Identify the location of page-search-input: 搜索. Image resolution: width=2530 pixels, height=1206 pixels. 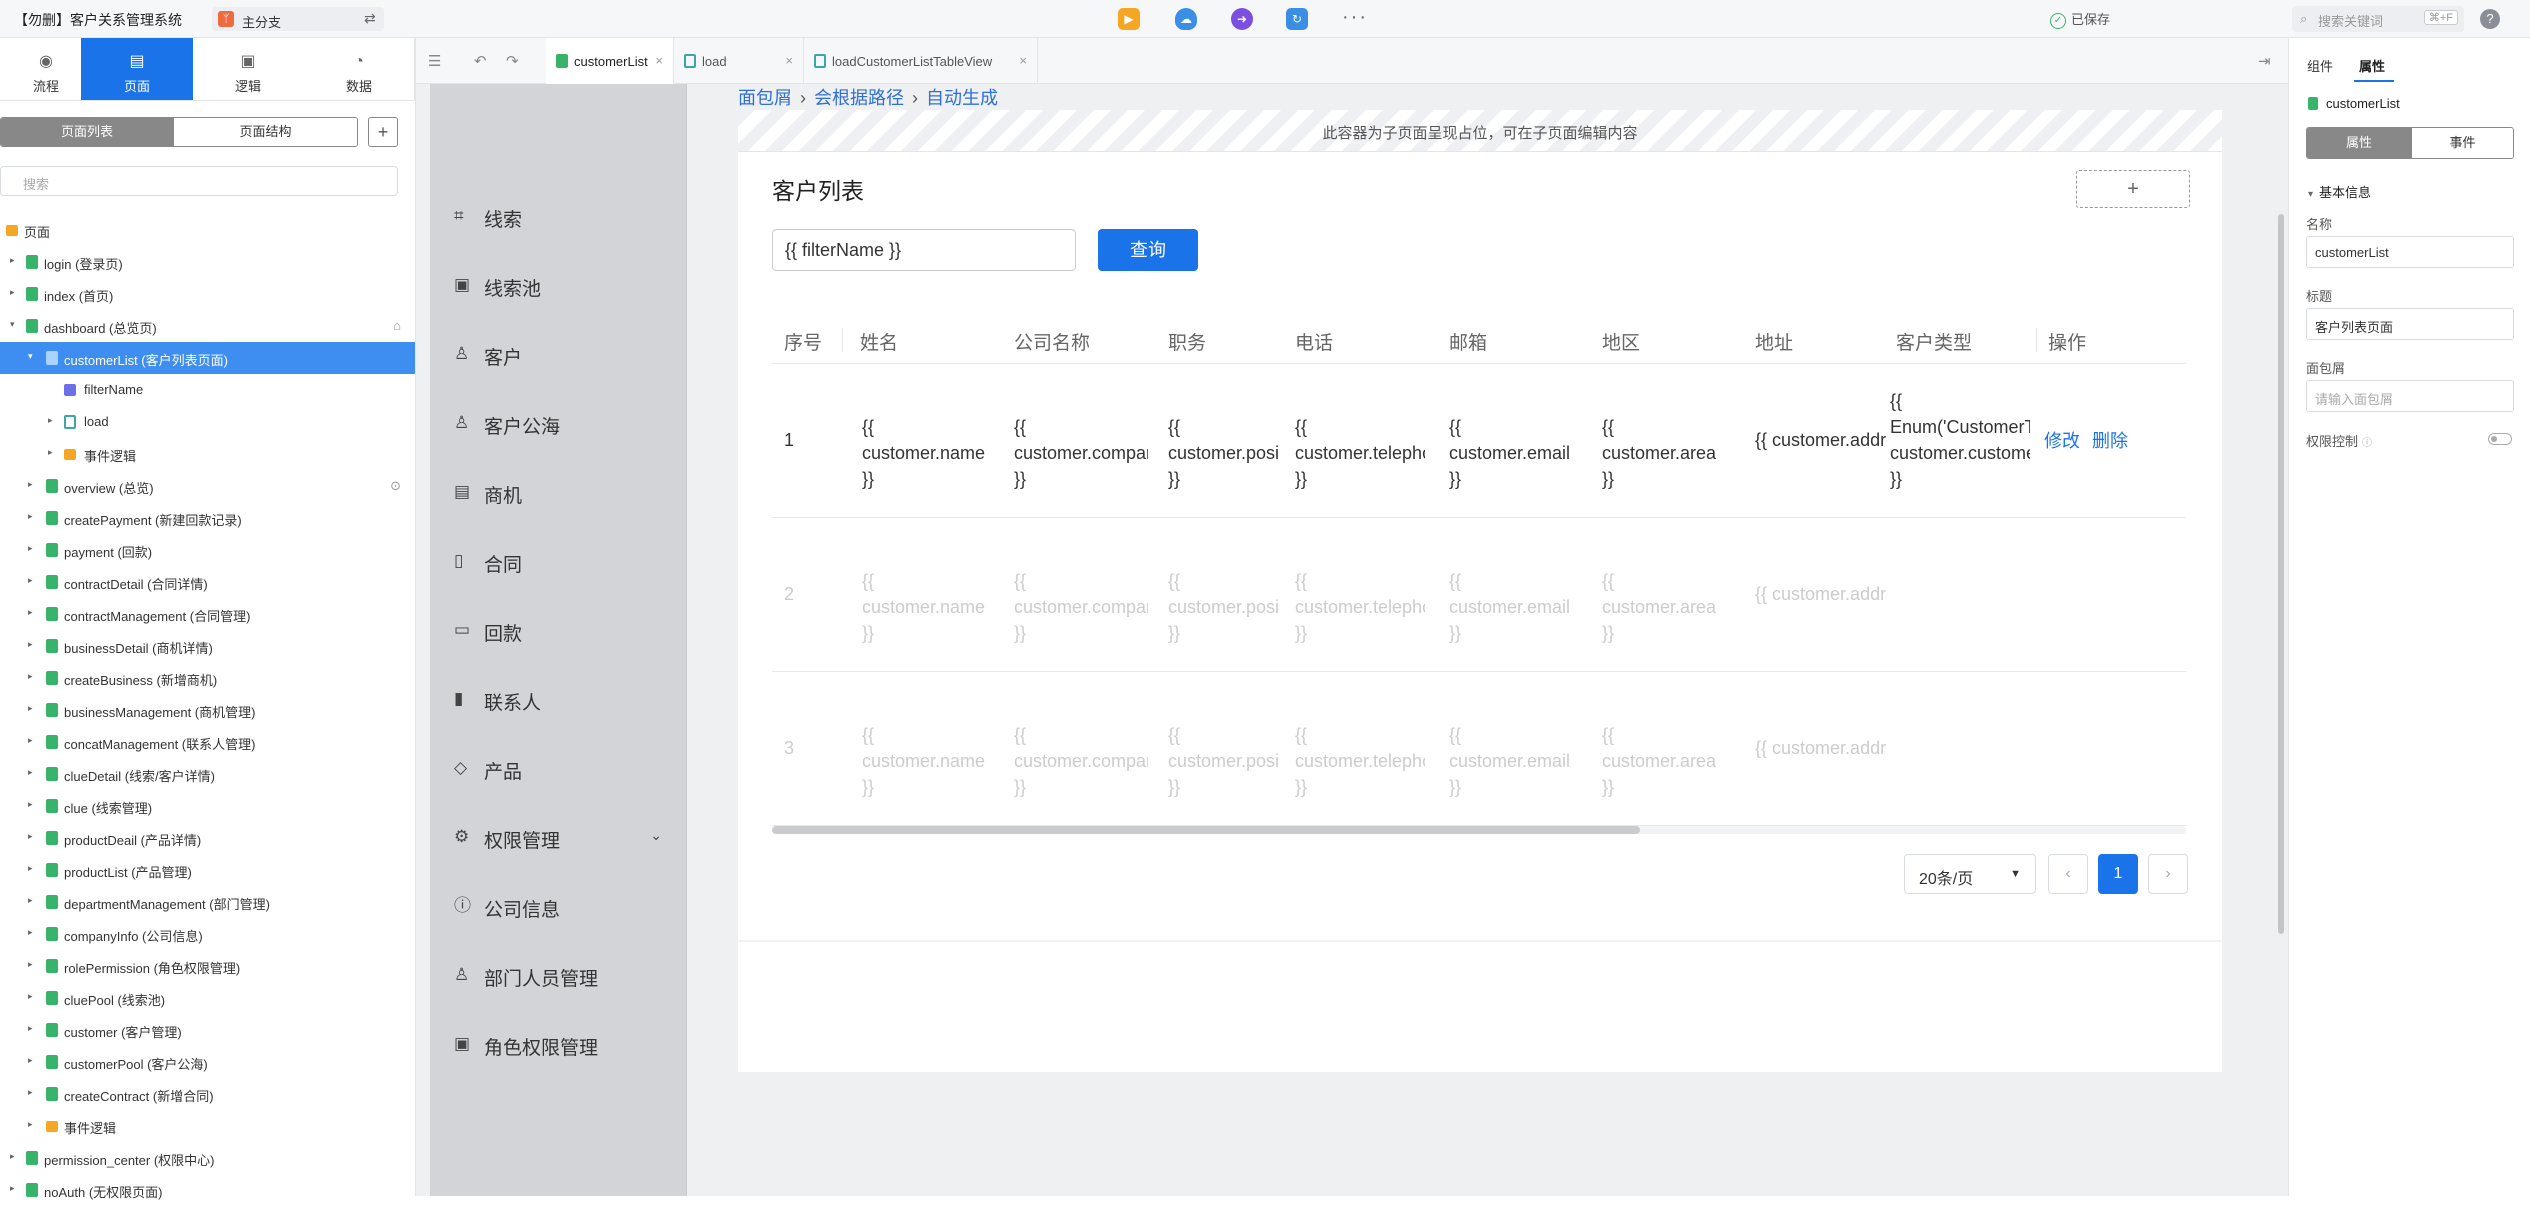
(199, 181).